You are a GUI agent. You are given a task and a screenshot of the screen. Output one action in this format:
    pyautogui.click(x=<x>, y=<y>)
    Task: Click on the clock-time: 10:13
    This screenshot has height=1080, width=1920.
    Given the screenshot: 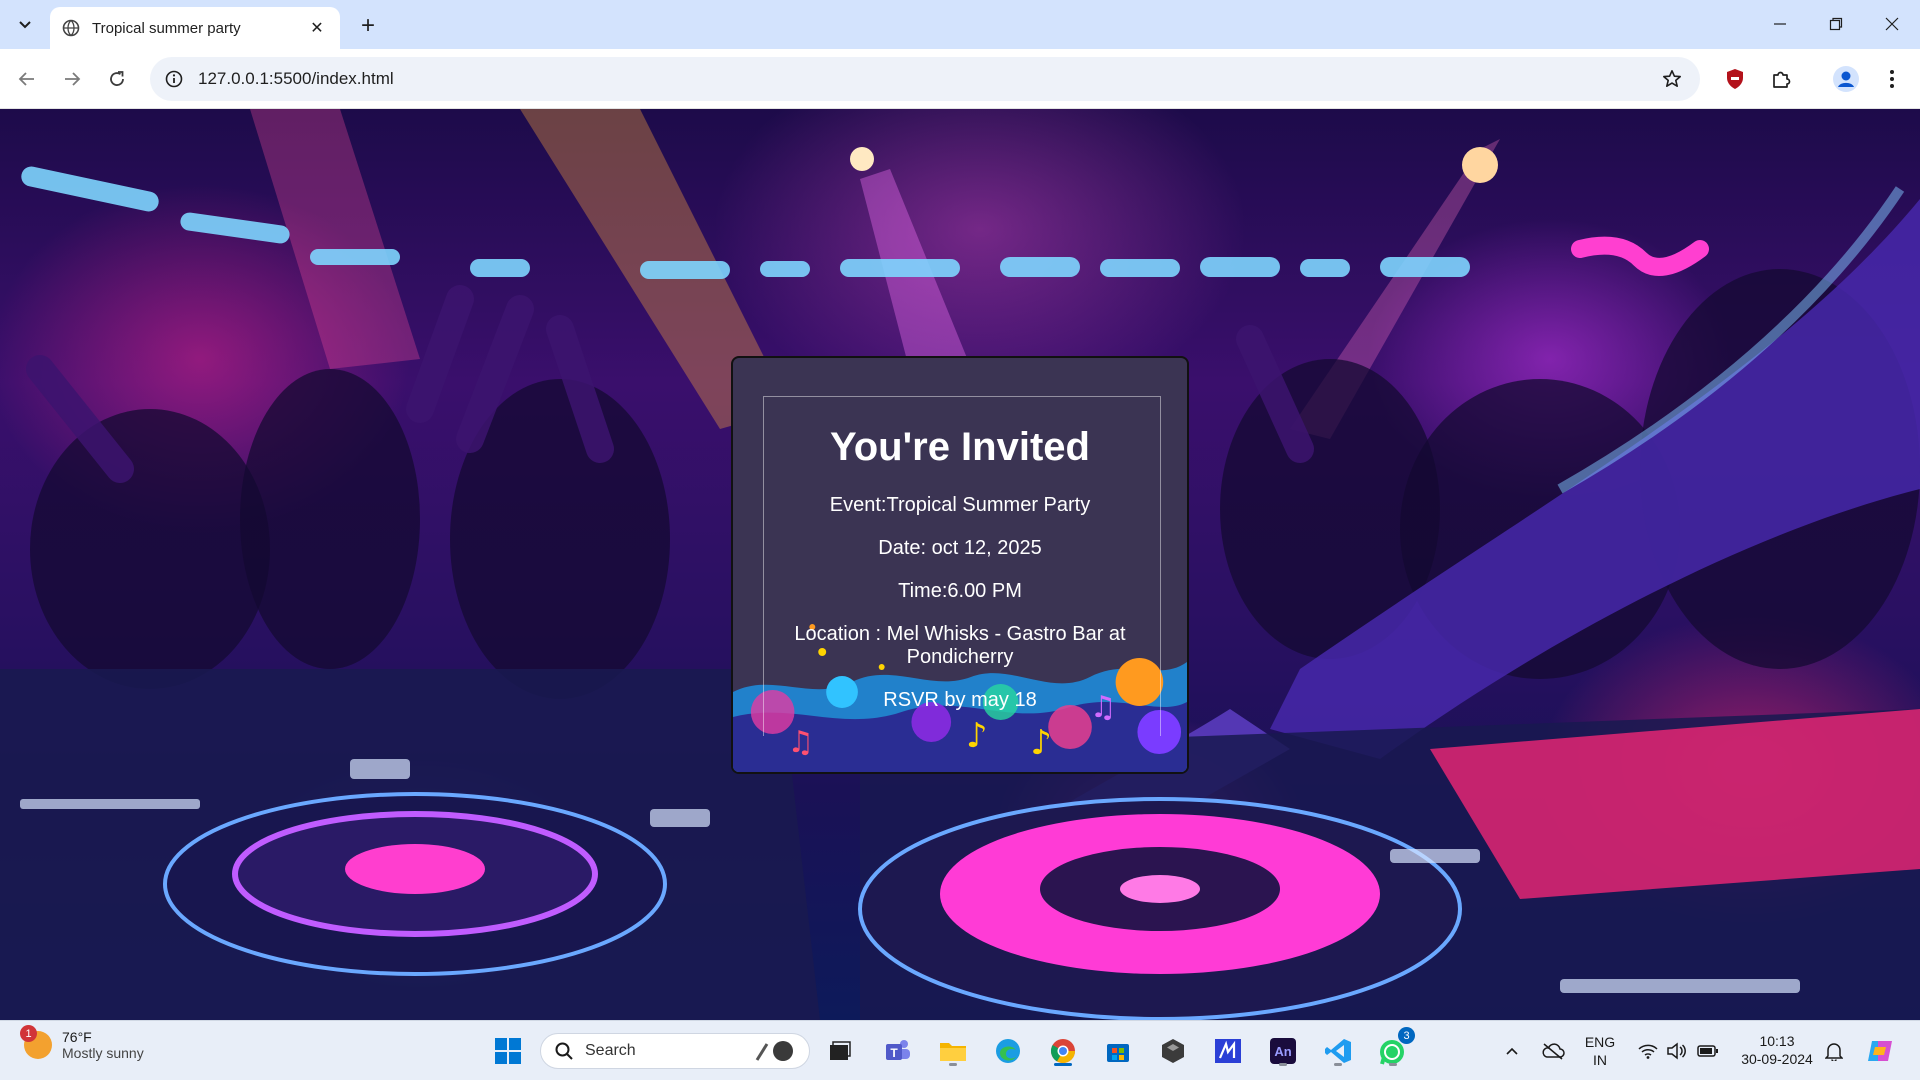 What is the action you would take?
    pyautogui.click(x=1777, y=1041)
    